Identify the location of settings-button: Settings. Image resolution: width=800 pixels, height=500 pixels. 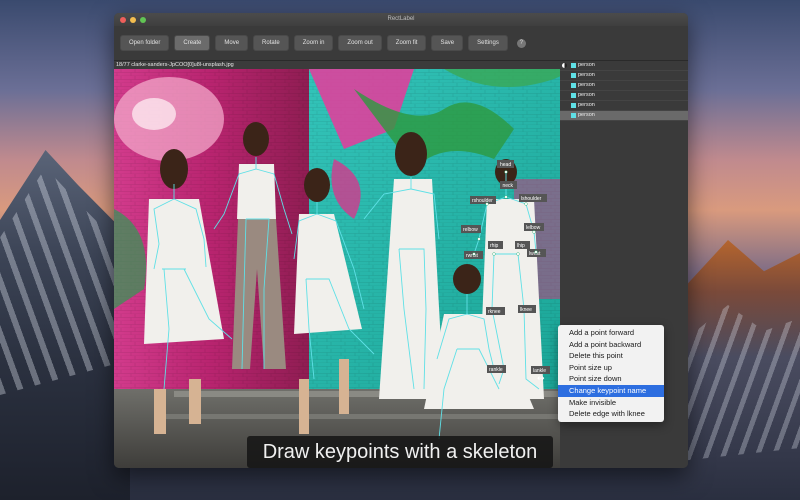
(488, 43).